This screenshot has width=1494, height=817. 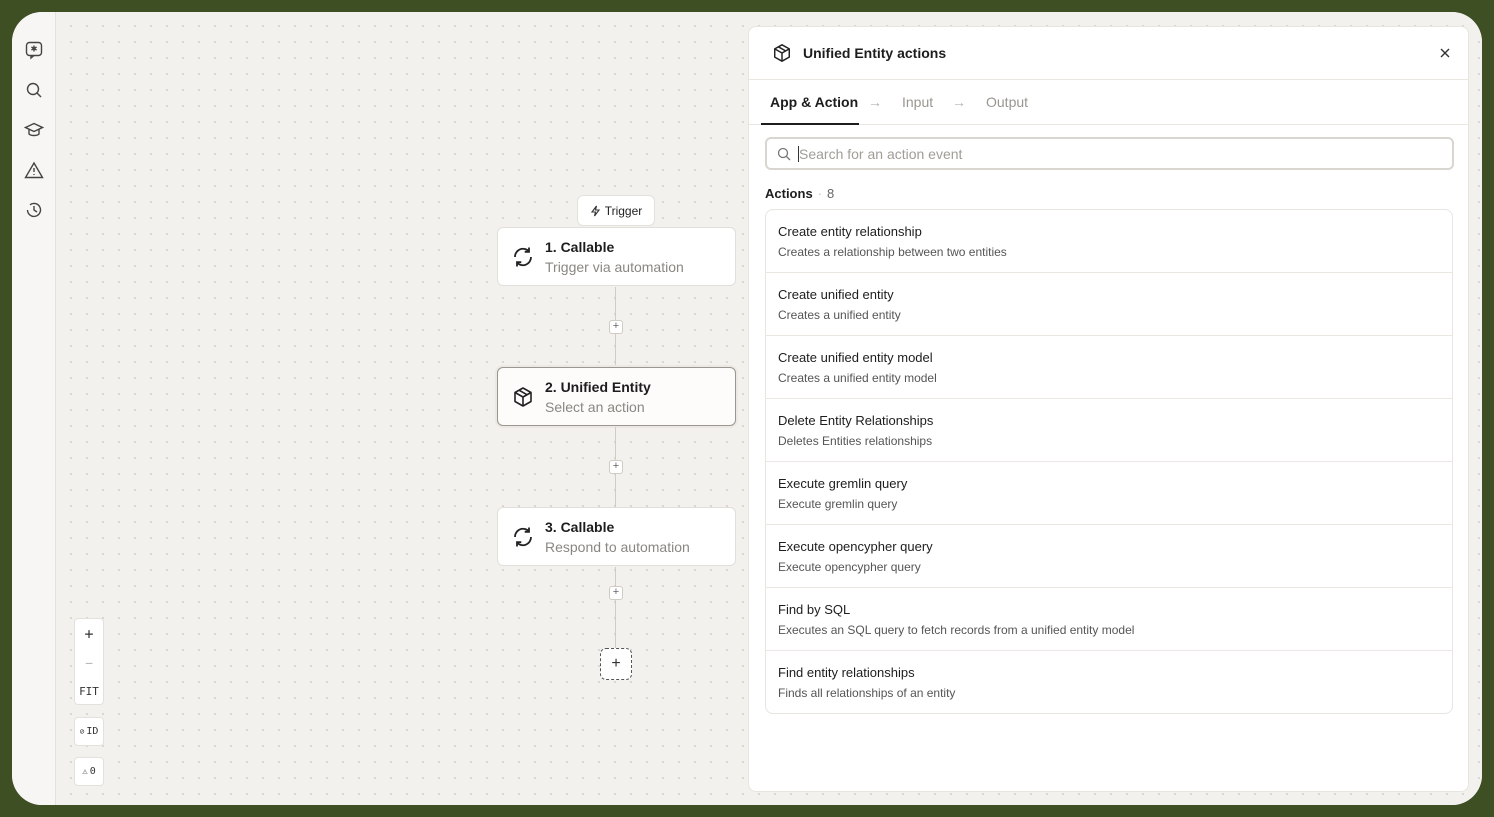 I want to click on action-title: Find by SQL, so click(x=814, y=609).